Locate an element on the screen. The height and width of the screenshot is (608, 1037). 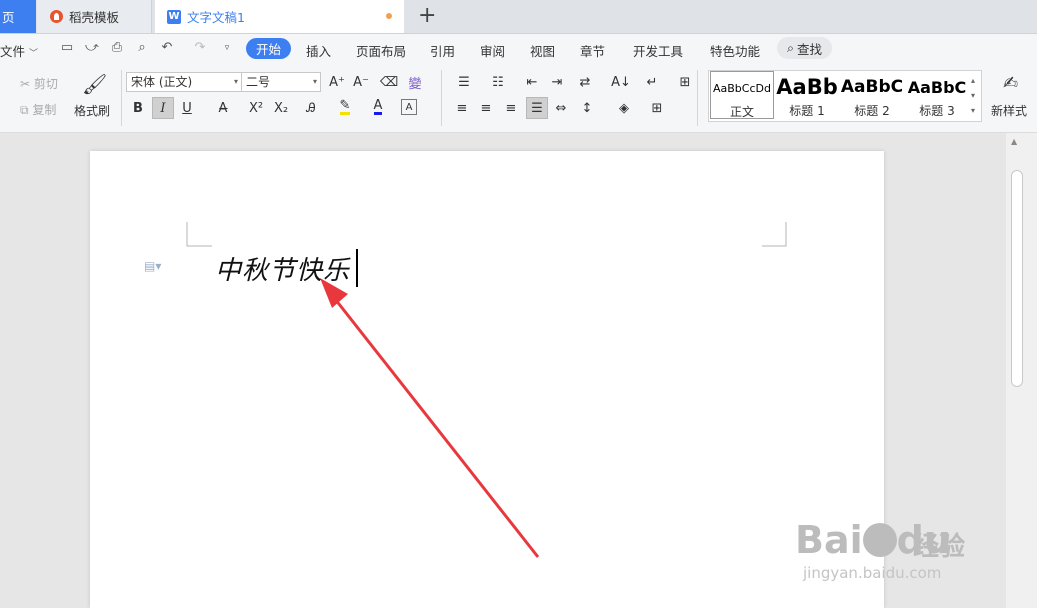
tab-home: 页 is located at coordinates (18, 16).